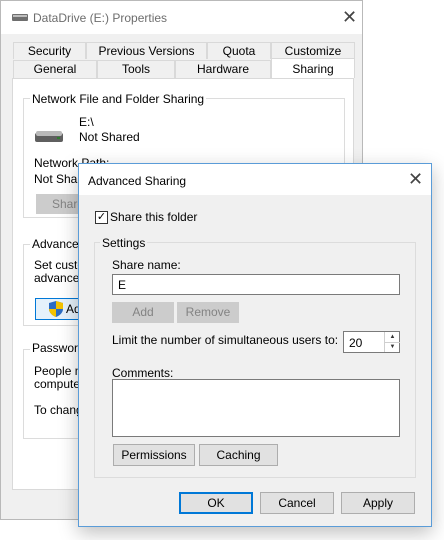  I want to click on apply-button: Apply, so click(378, 503).